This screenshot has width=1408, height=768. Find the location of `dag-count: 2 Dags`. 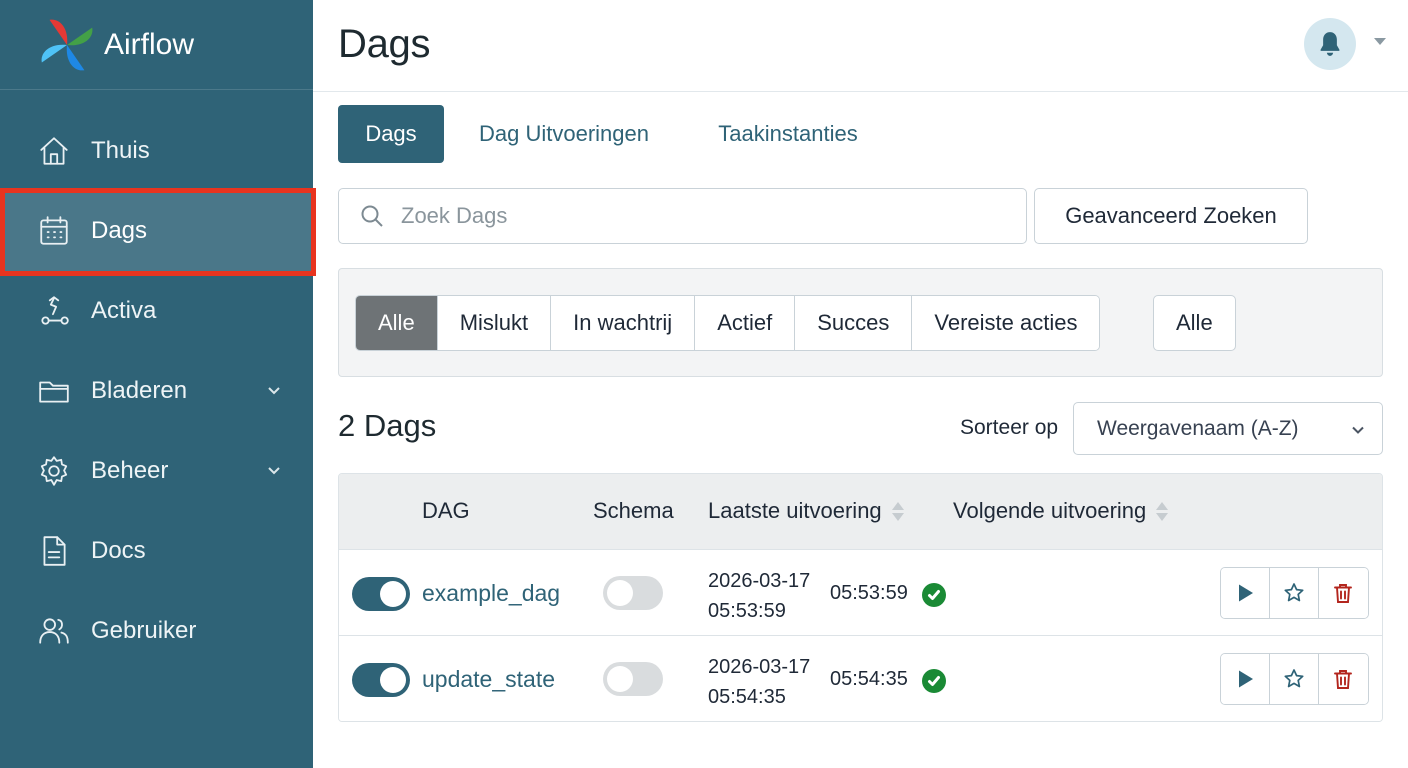

dag-count: 2 Dags is located at coordinates (387, 425).